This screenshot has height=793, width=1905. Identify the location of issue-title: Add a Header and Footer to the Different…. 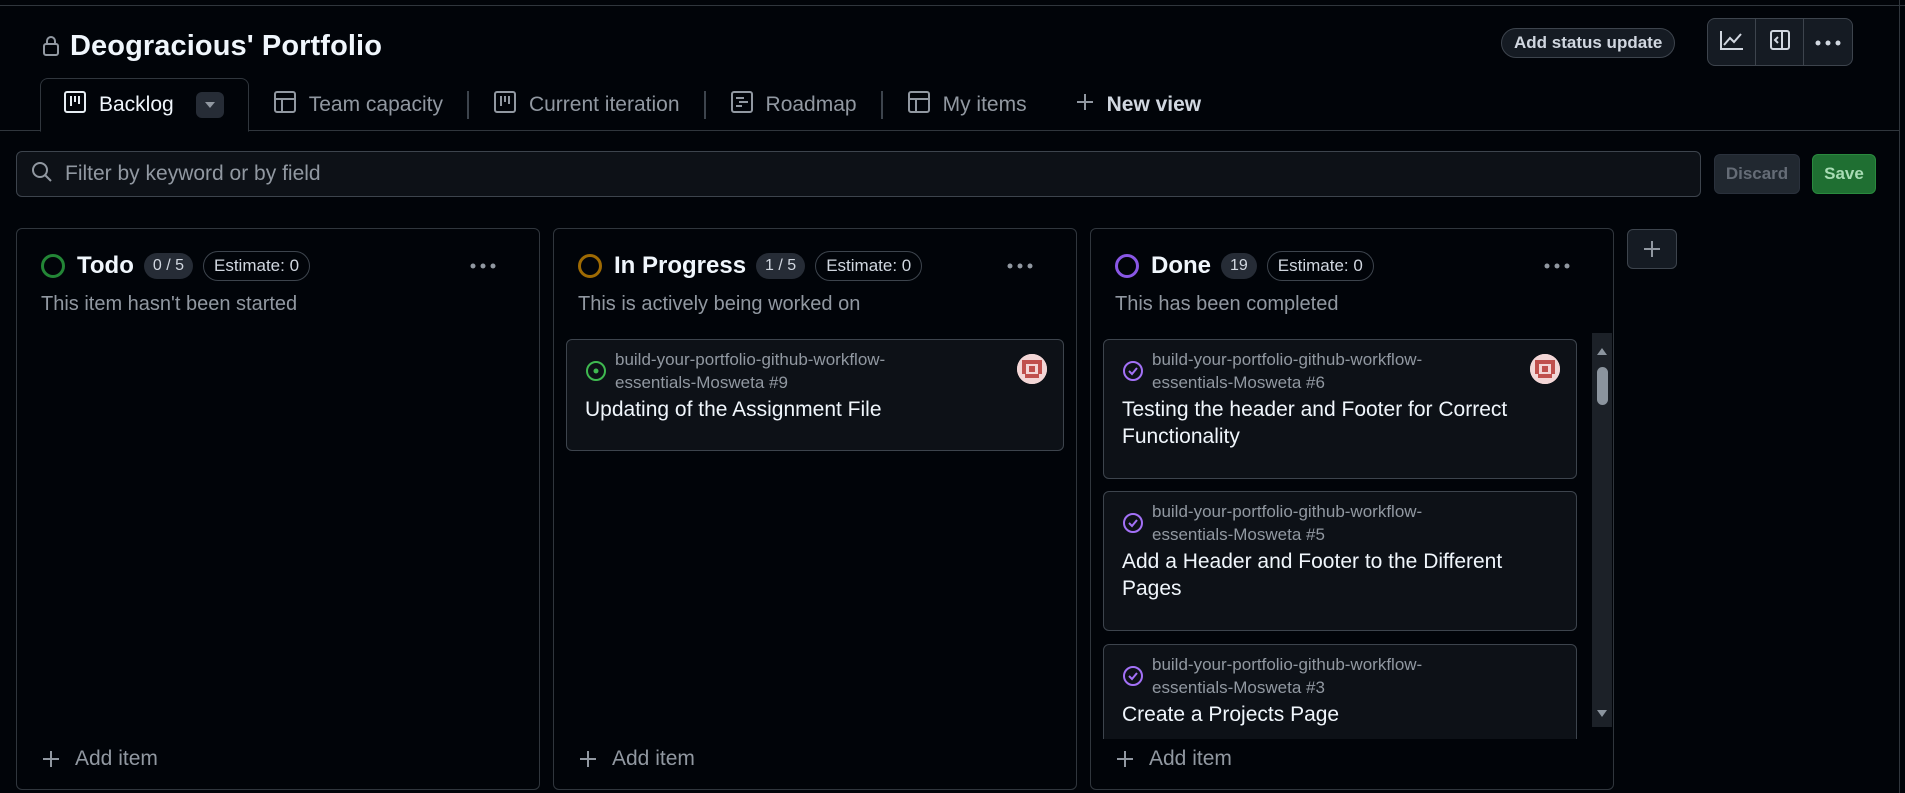
(1332, 575).